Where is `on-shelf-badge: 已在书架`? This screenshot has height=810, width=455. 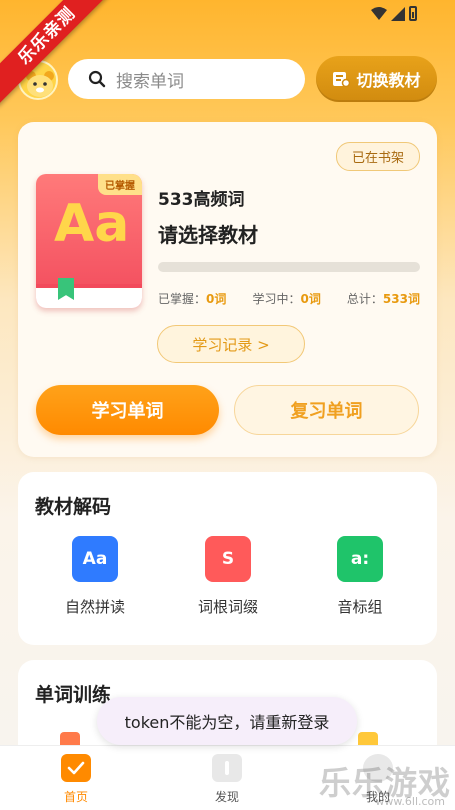
on-shelf-badge: 已在书架 is located at coordinates (377, 156).